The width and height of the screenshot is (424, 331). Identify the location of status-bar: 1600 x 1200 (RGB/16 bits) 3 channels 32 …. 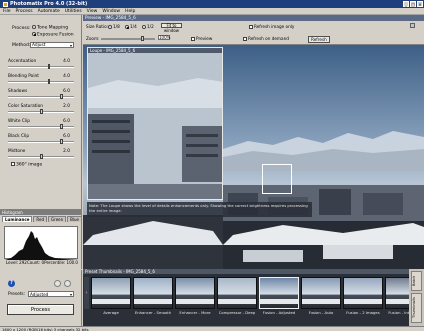
(212, 328).